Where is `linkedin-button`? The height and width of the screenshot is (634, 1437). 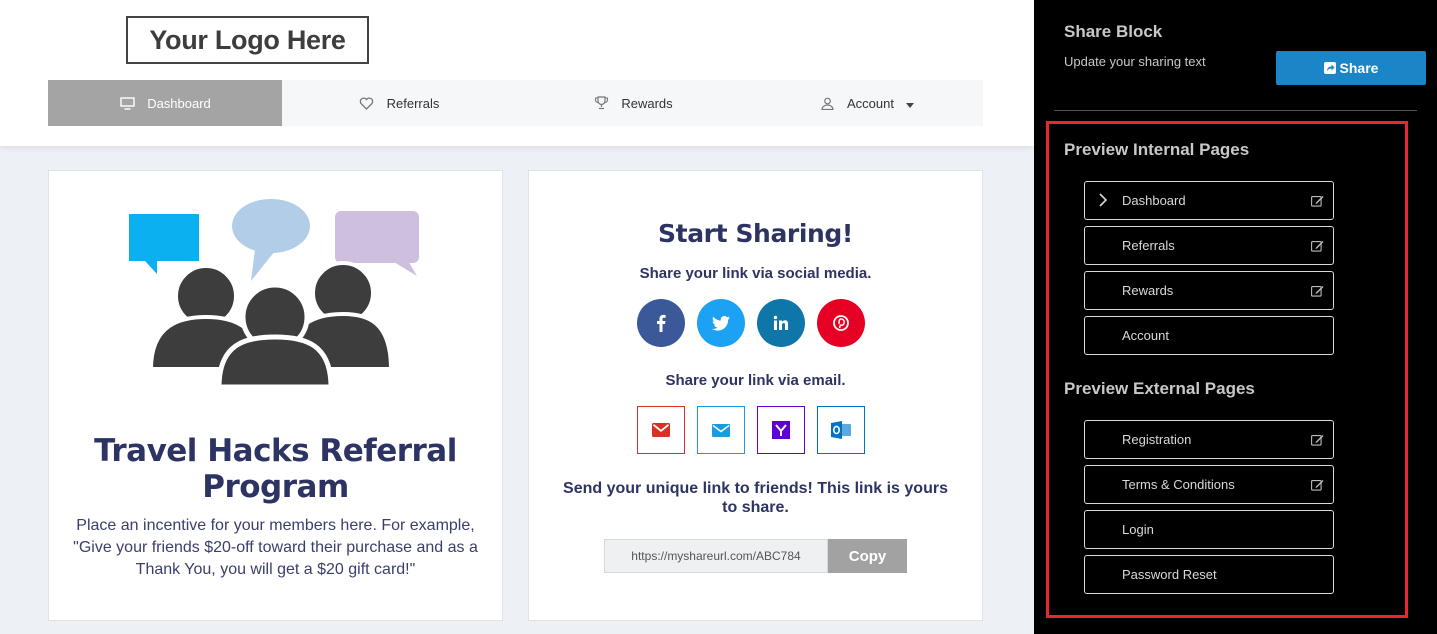
linkedin-button is located at coordinates (781, 323).